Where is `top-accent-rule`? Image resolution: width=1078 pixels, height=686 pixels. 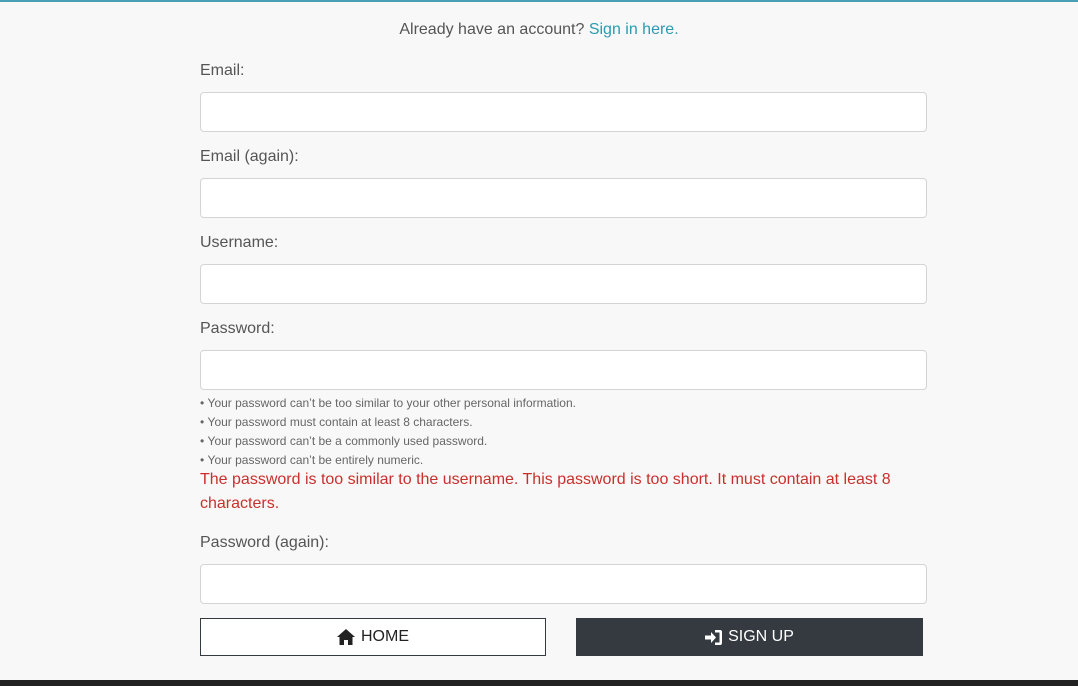
top-accent-rule is located at coordinates (539, 1).